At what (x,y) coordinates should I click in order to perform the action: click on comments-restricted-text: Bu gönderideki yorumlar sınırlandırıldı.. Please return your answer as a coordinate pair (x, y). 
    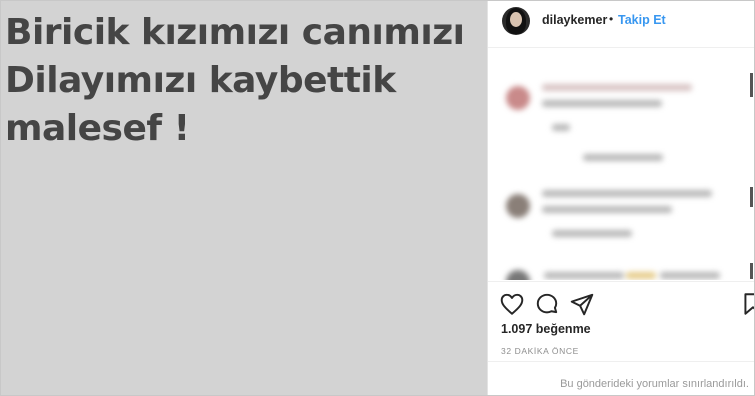
    Looking at the image, I should click on (654, 384).